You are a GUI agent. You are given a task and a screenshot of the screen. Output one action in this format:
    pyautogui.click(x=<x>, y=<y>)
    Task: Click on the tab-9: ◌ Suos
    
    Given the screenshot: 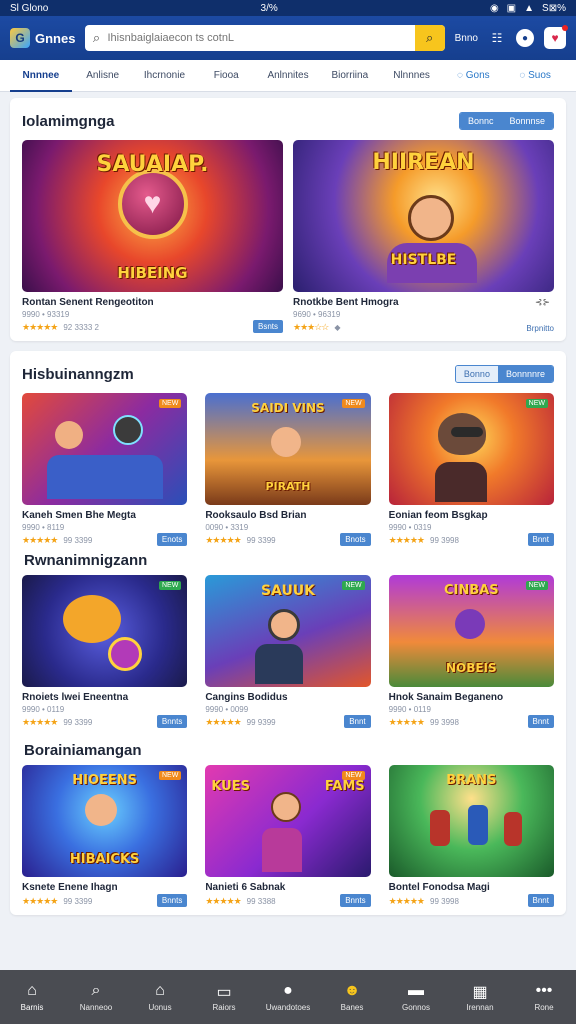 What is the action you would take?
    pyautogui.click(x=535, y=76)
    